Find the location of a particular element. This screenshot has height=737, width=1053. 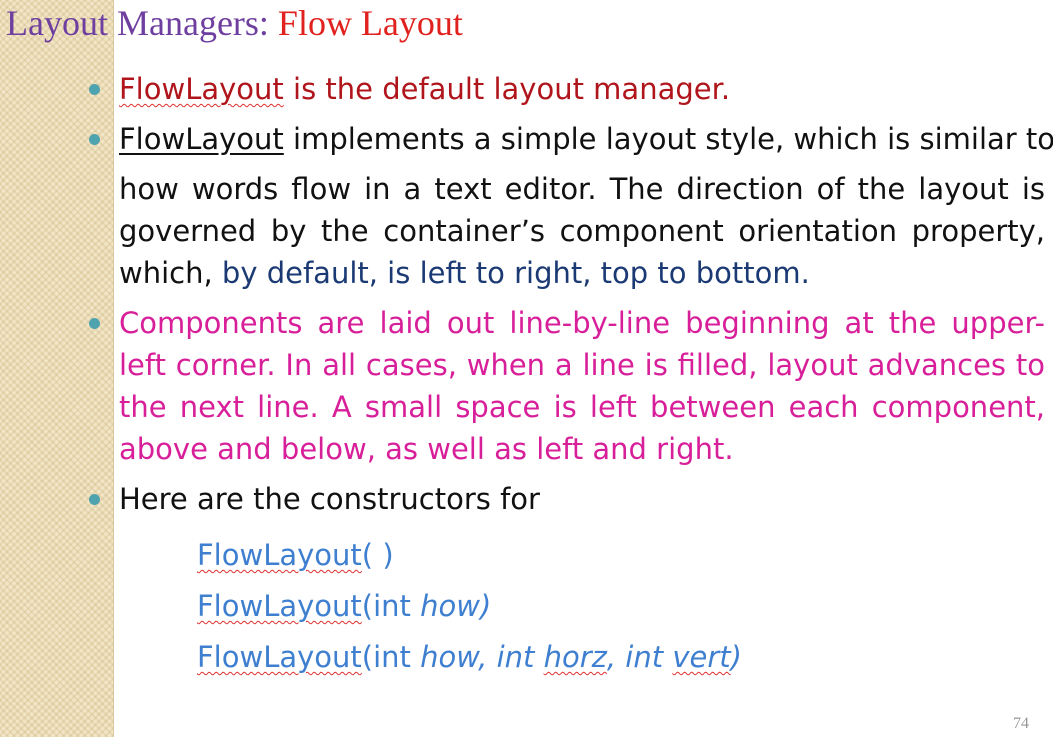

title-part1: Layout Managers: is located at coordinates (142, 23).